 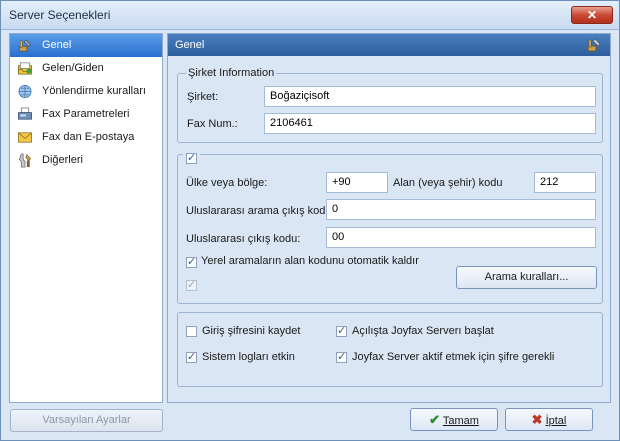 What do you see at coordinates (25, 160) in the screenshot?
I see `settings-icon` at bounding box center [25, 160].